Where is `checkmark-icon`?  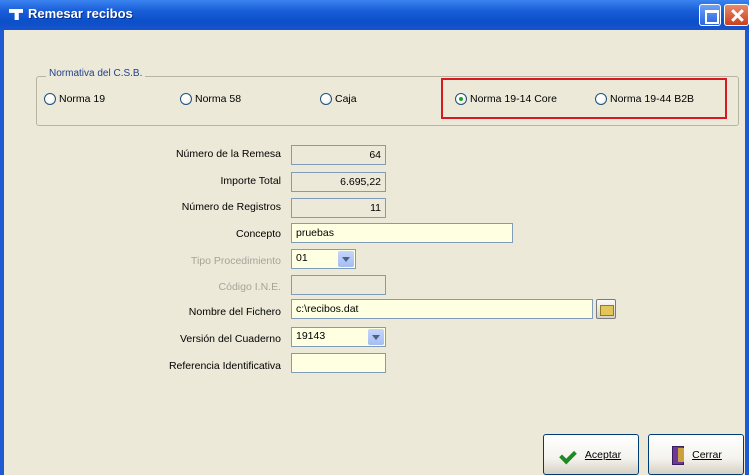 checkmark-icon is located at coordinates (570, 455).